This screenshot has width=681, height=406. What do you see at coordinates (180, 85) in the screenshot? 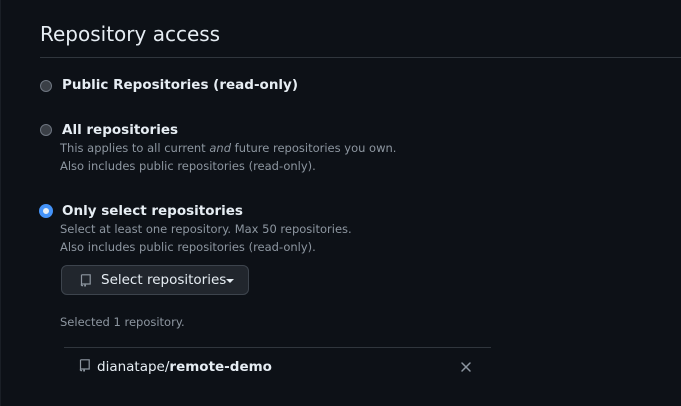
I see `option-label: Public Repositories (read-only)` at bounding box center [180, 85].